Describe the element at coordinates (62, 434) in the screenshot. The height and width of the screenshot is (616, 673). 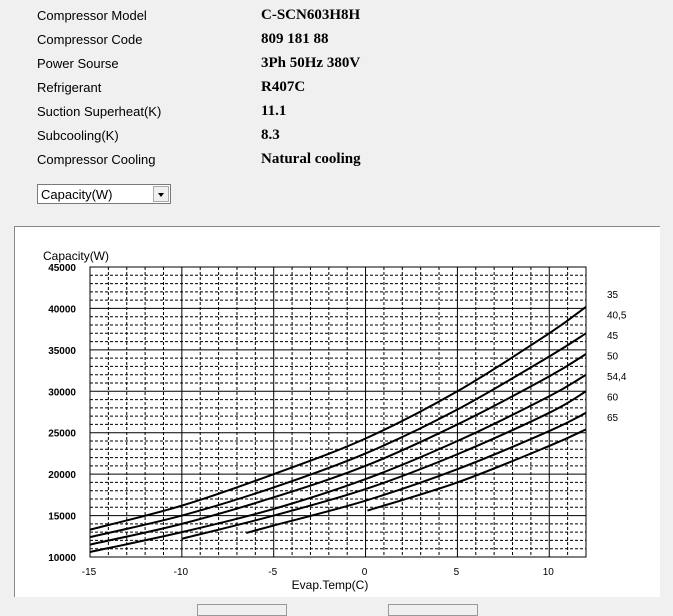
I see `y-tick-label: 25000` at that location.